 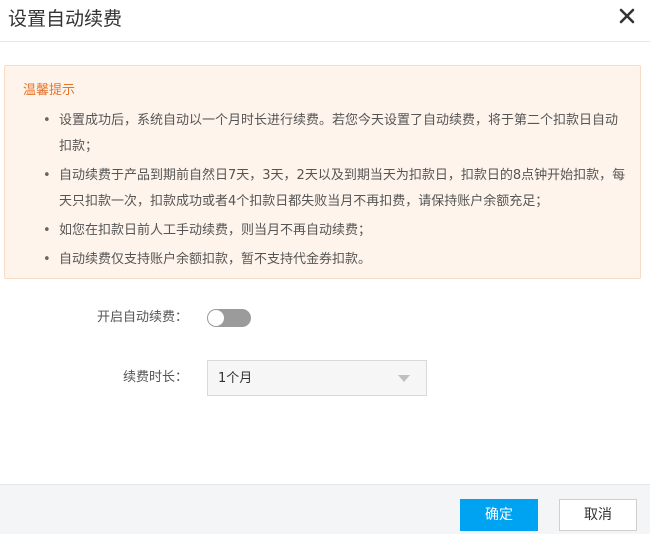 I want to click on toggle-knob, so click(x=216, y=318).